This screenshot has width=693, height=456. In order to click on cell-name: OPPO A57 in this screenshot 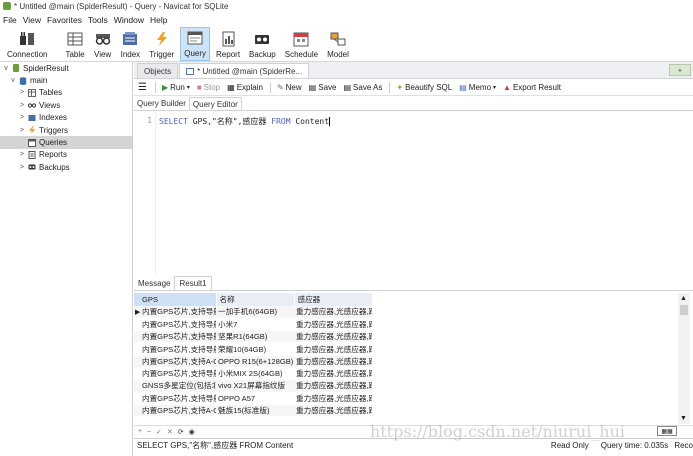, I will do `click(255, 398)`.